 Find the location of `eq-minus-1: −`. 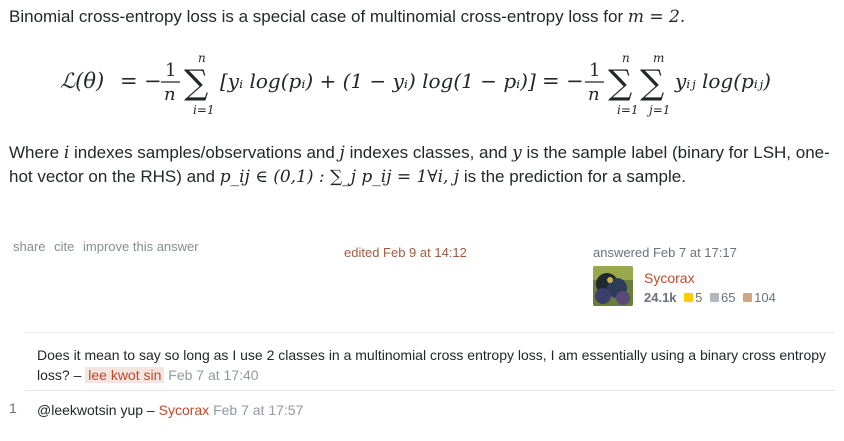

eq-minus-1: − is located at coordinates (153, 81).